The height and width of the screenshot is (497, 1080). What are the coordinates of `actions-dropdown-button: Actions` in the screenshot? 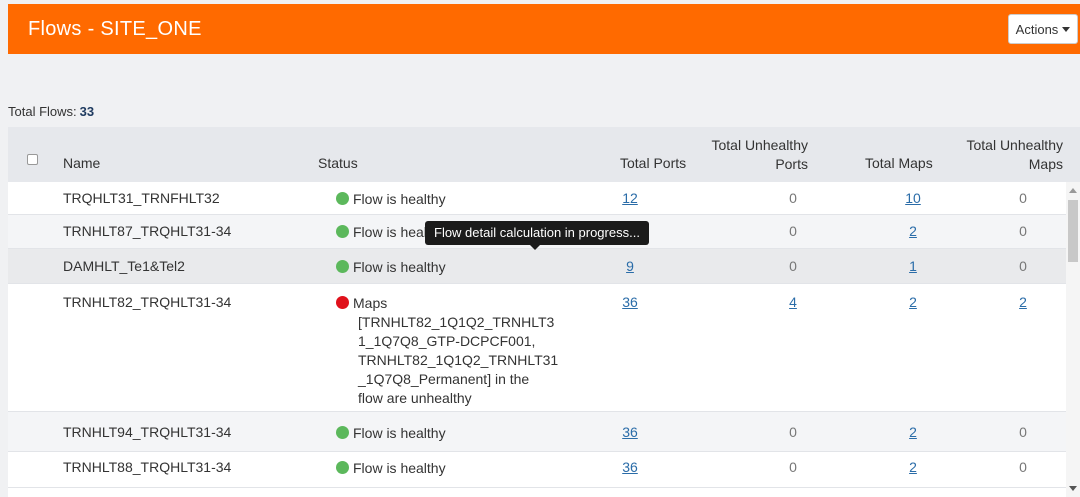 It's located at (1043, 29).